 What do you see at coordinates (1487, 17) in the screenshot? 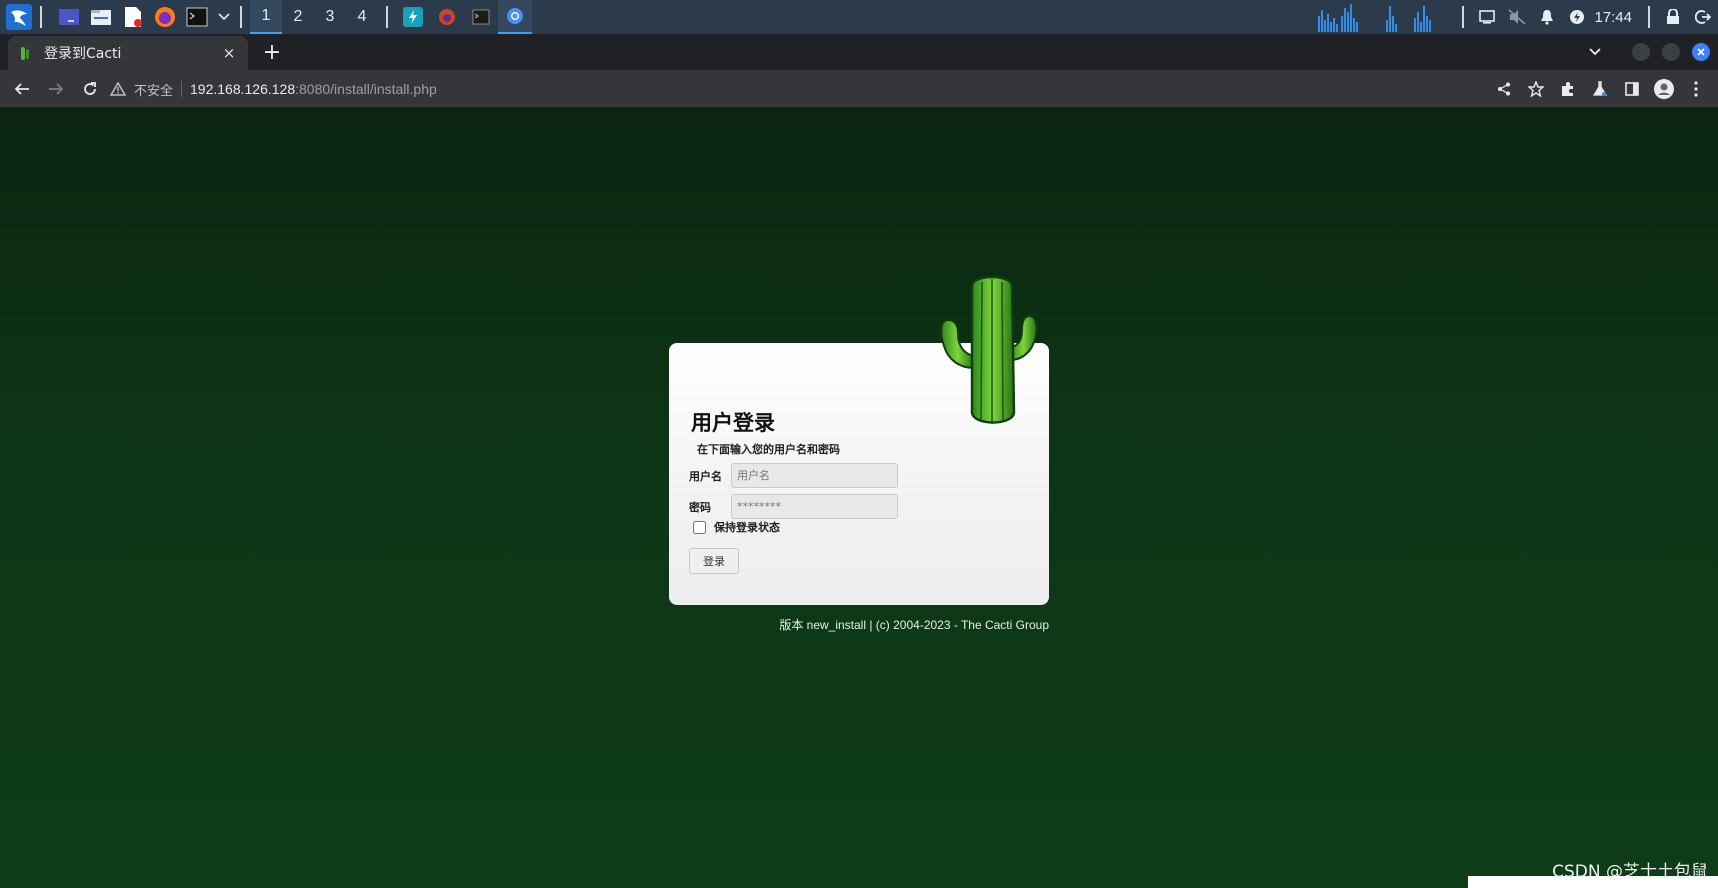
I see `display-icon` at bounding box center [1487, 17].